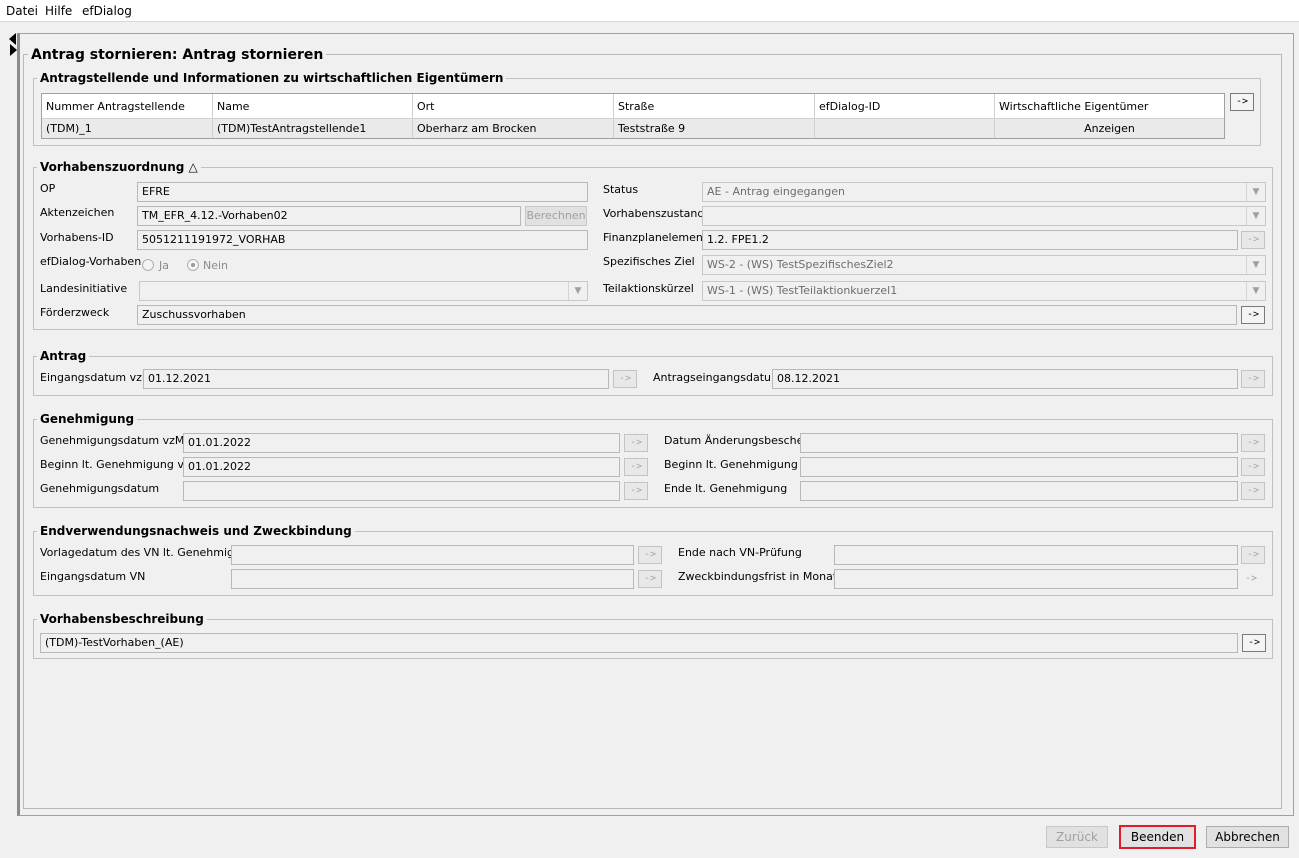  What do you see at coordinates (726, 488) in the screenshot?
I see `ende-genehmigung-label: Ende lt. Genehmigung` at bounding box center [726, 488].